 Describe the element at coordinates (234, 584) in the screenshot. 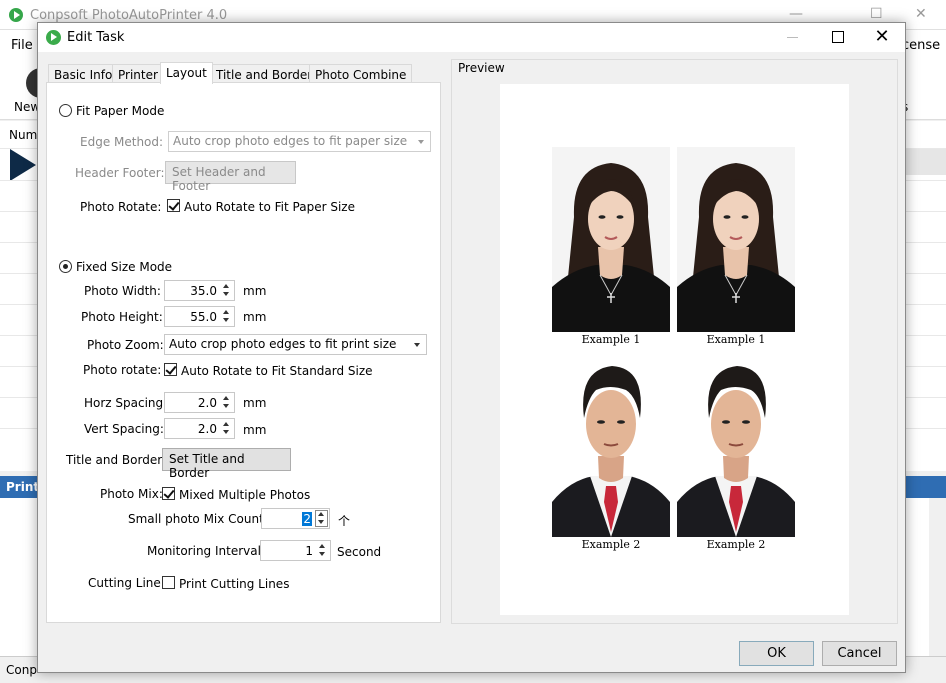

I see `print-cutting-lines-label: Print Cutting Lines` at that location.